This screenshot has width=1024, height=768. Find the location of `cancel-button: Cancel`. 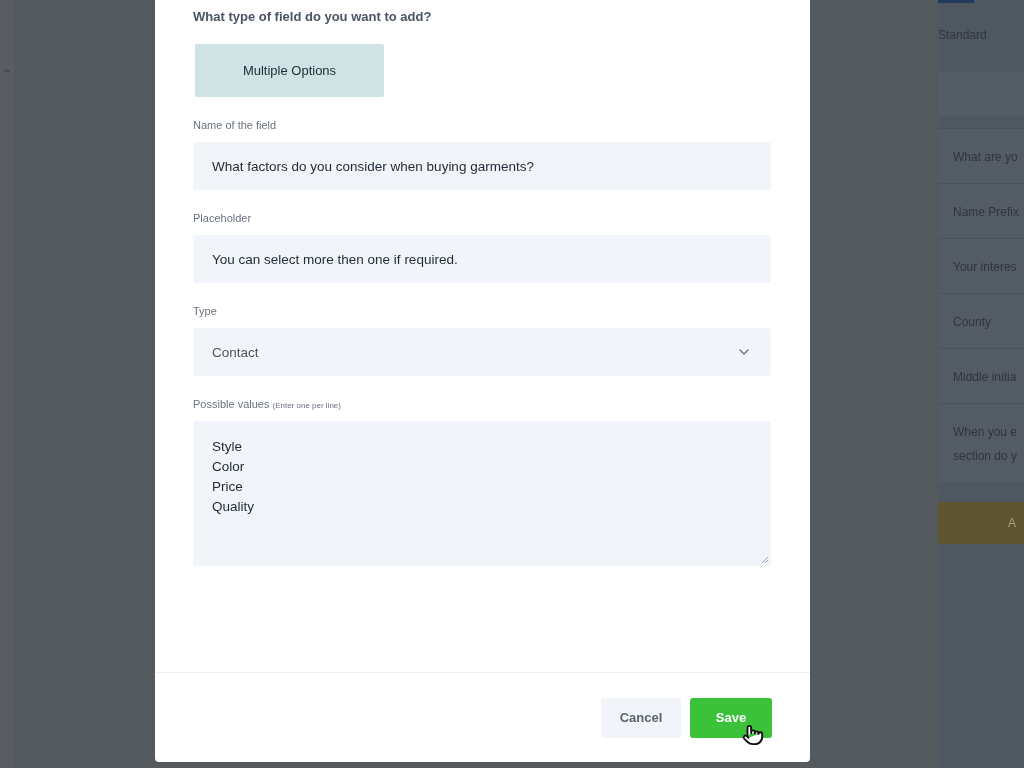

cancel-button: Cancel is located at coordinates (641, 717).